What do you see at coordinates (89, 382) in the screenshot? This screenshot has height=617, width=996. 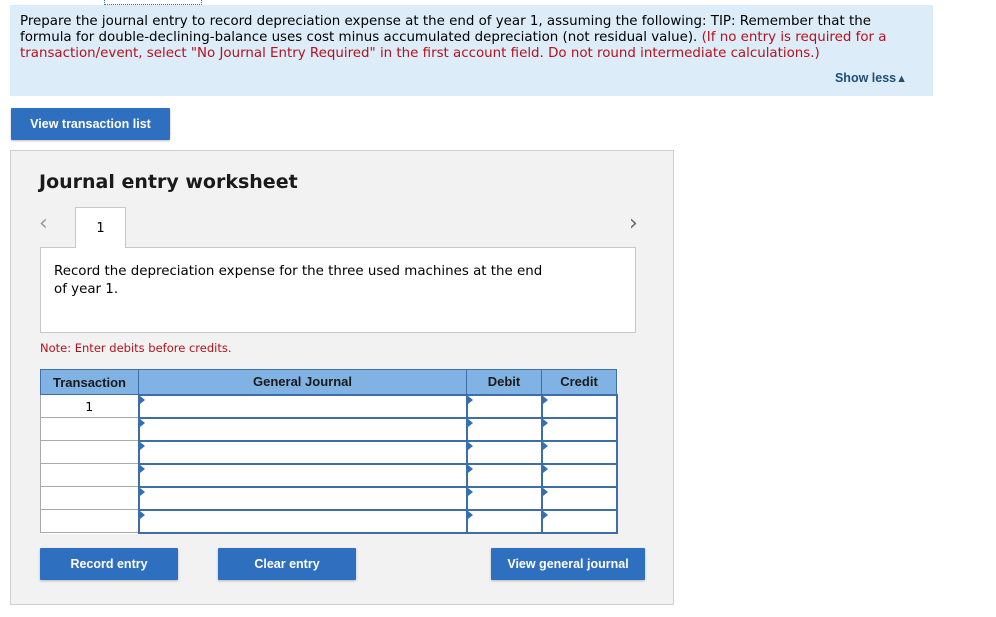 I see `header-transaction: Transaction` at bounding box center [89, 382].